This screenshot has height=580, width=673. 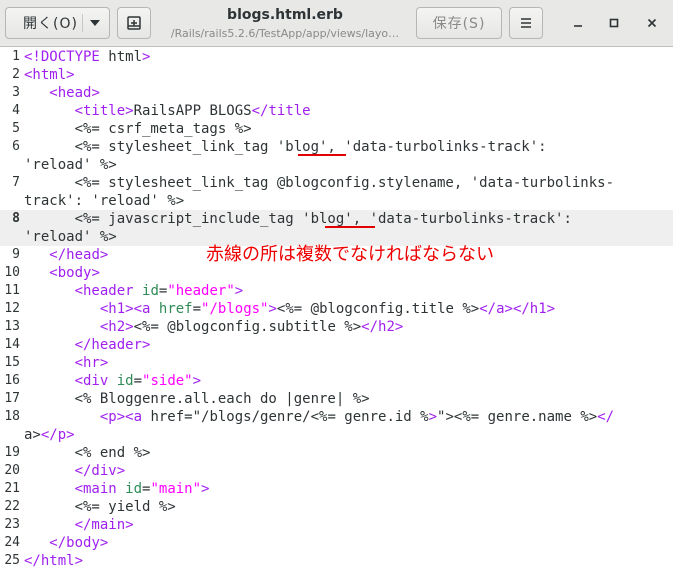 What do you see at coordinates (336, 345) in the screenshot?
I see `code-line: 14 </header>` at bounding box center [336, 345].